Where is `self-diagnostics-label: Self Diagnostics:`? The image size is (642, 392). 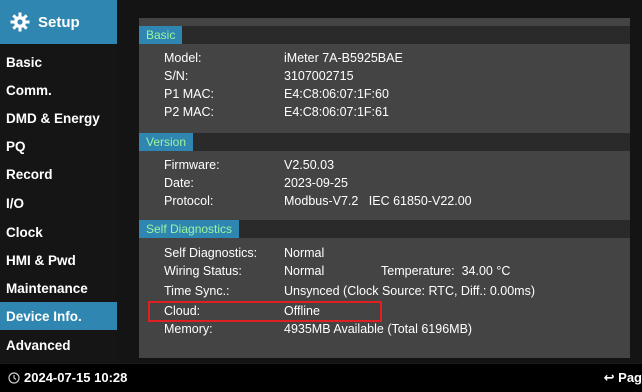 self-diagnostics-label: Self Diagnostics: is located at coordinates (211, 253).